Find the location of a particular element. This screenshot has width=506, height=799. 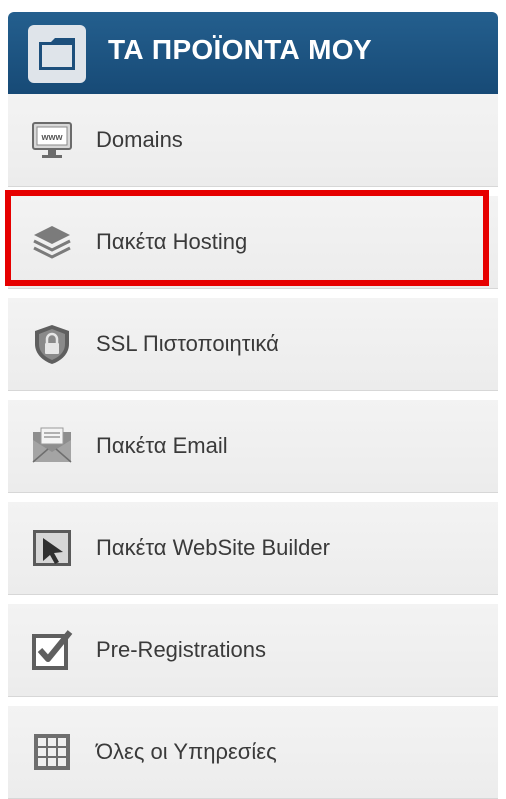

menu-item-website-builder: Πακέτα WebSite Builder is located at coordinates (253, 548).